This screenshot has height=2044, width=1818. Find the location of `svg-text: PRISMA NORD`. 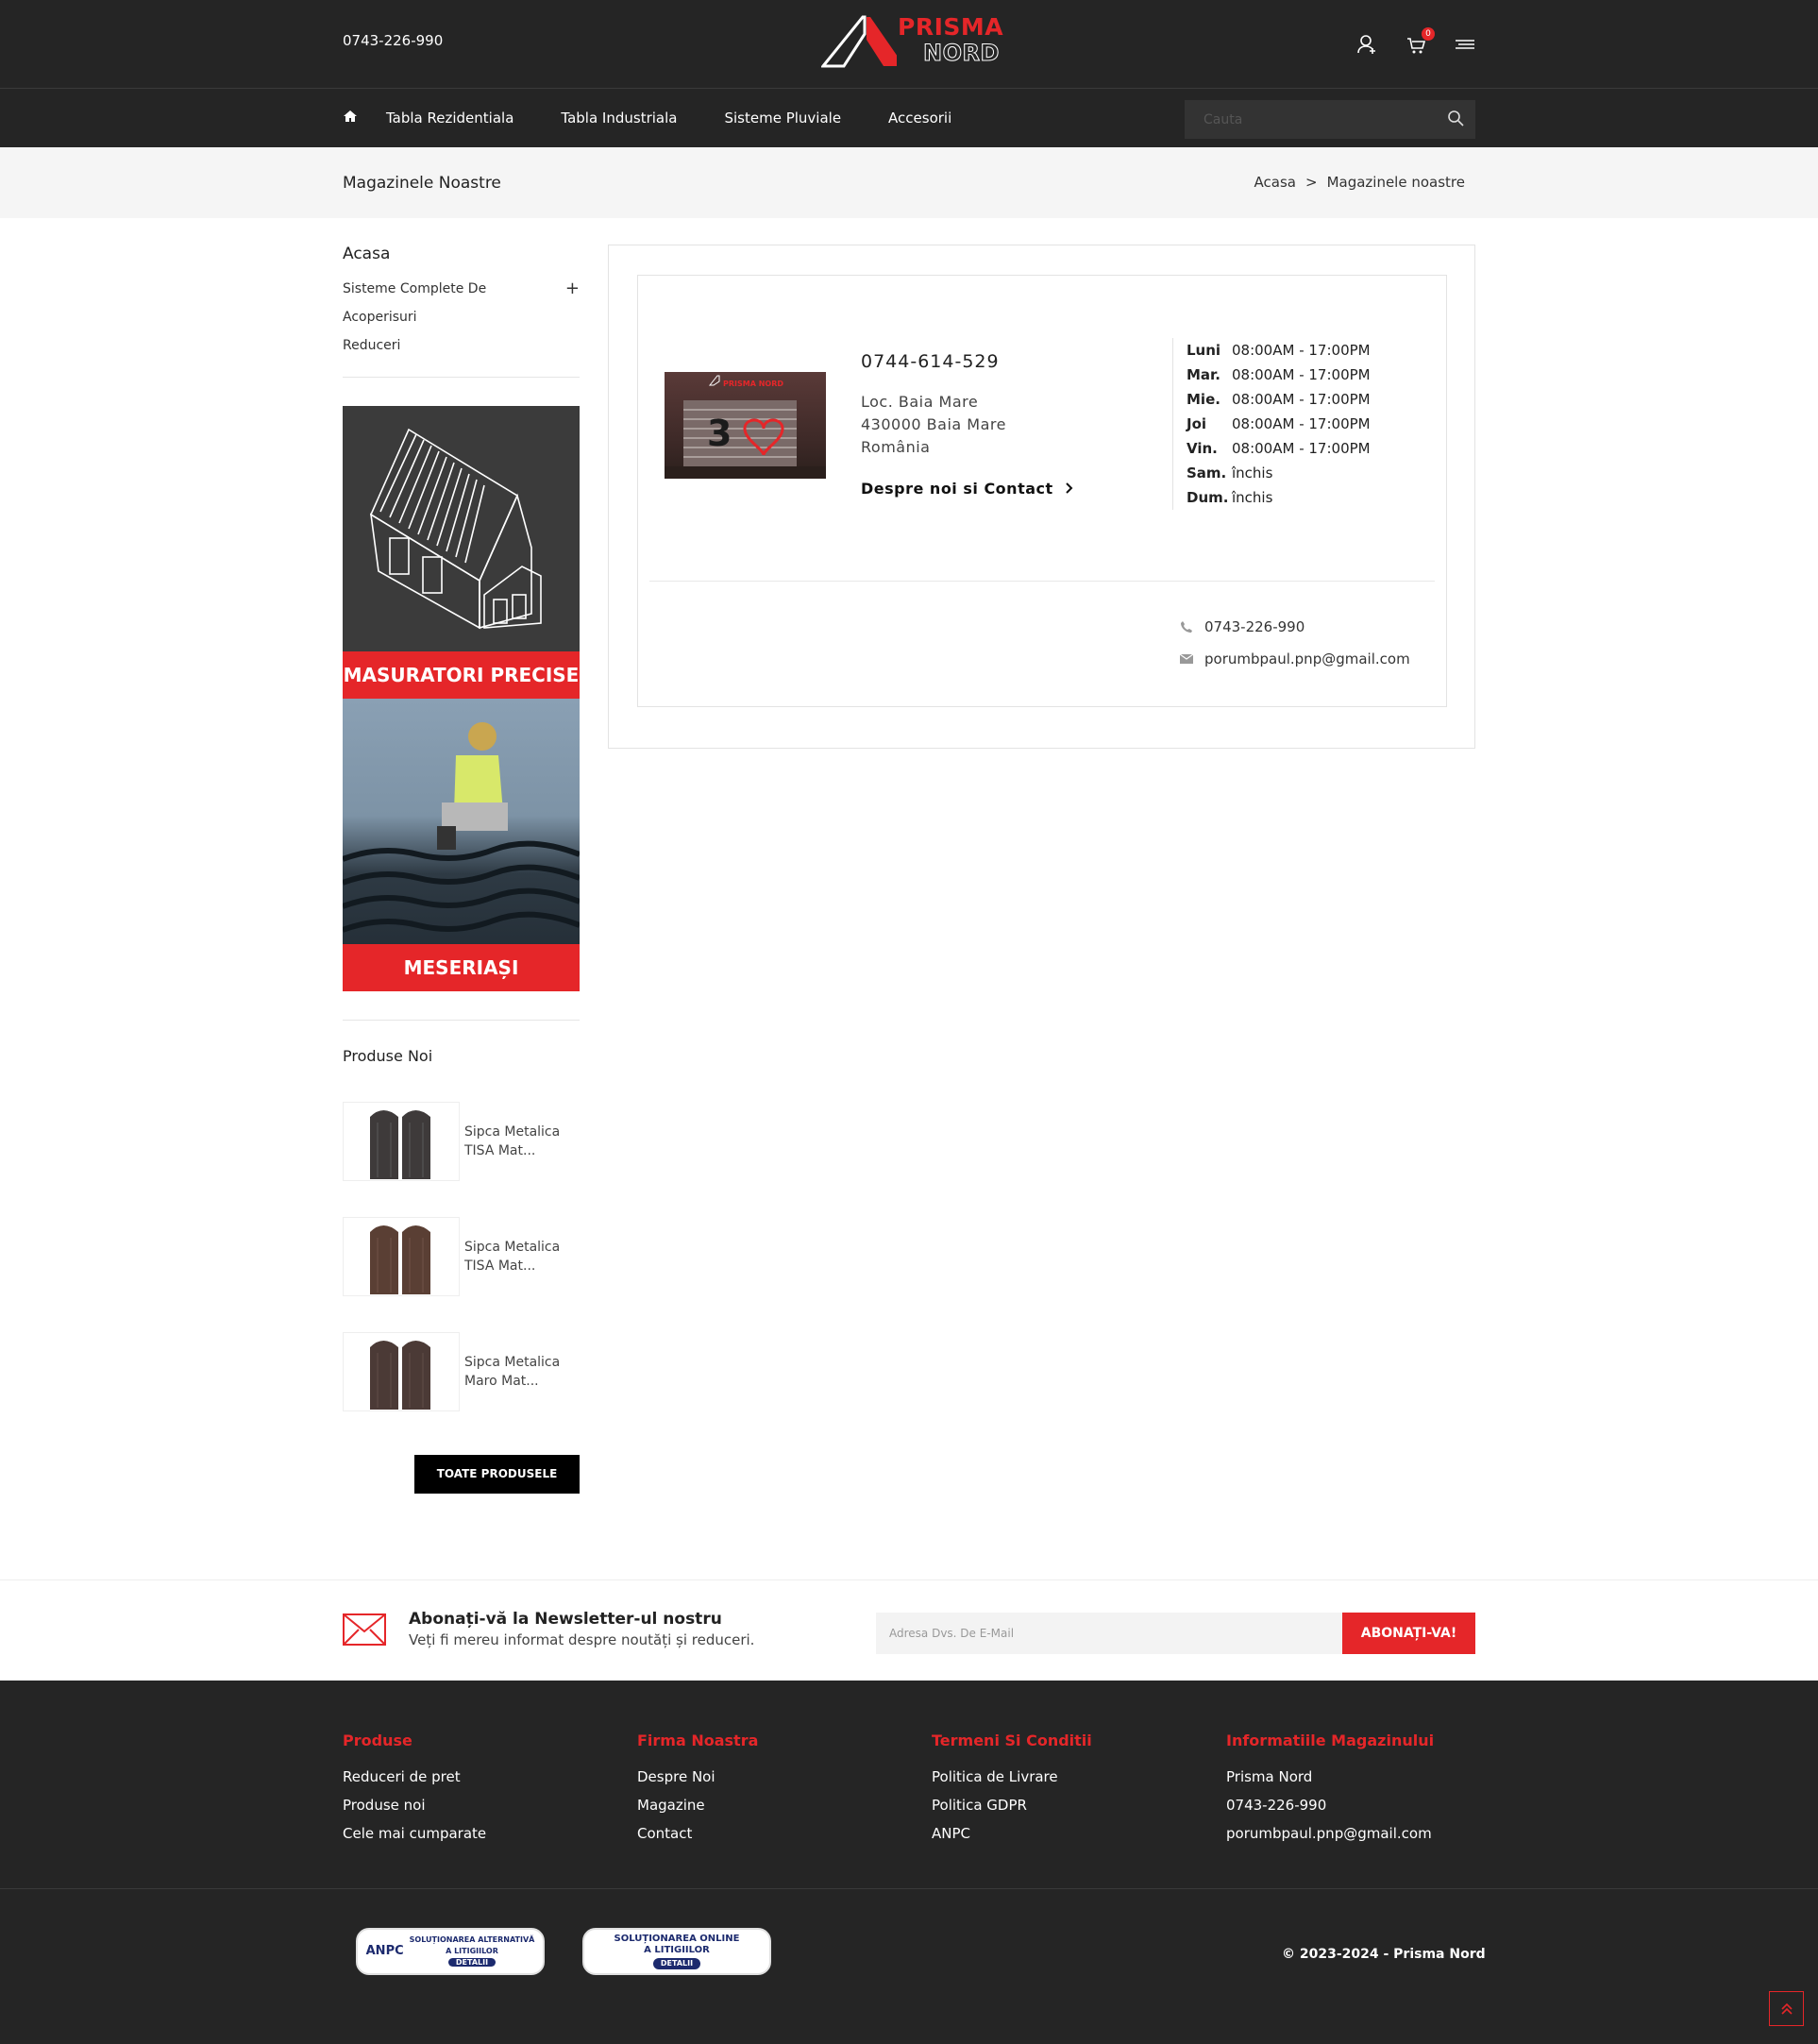

svg-text: PRISMA NORD is located at coordinates (753, 384).